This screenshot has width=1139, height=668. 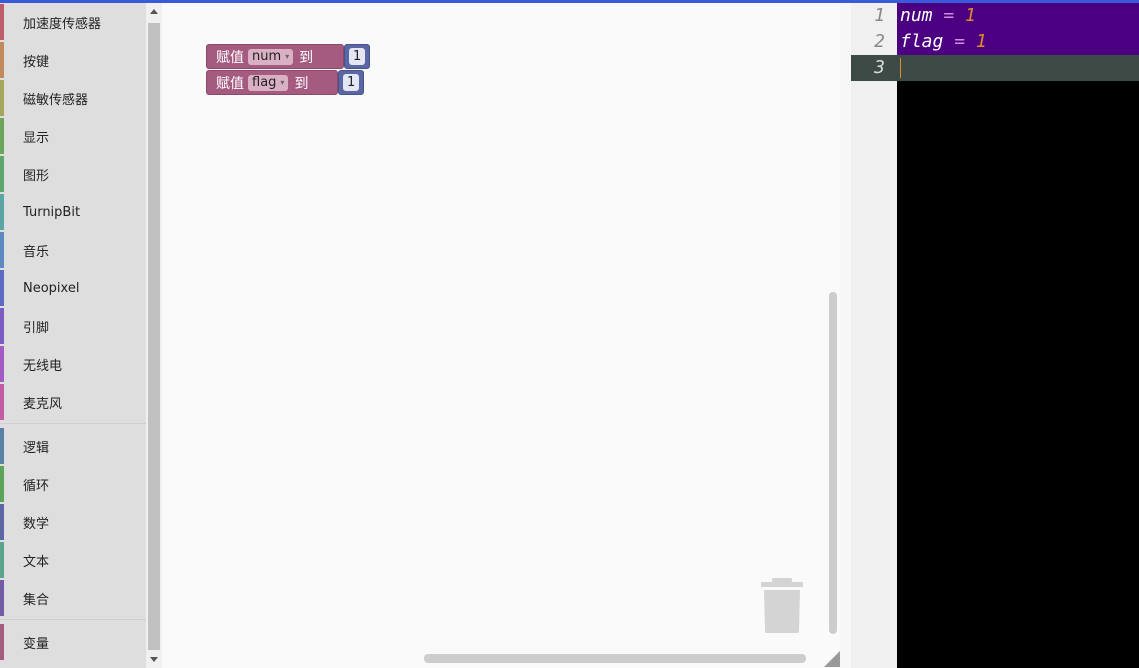 What do you see at coordinates (36, 328) in the screenshot?
I see `category-label: 引脚` at bounding box center [36, 328].